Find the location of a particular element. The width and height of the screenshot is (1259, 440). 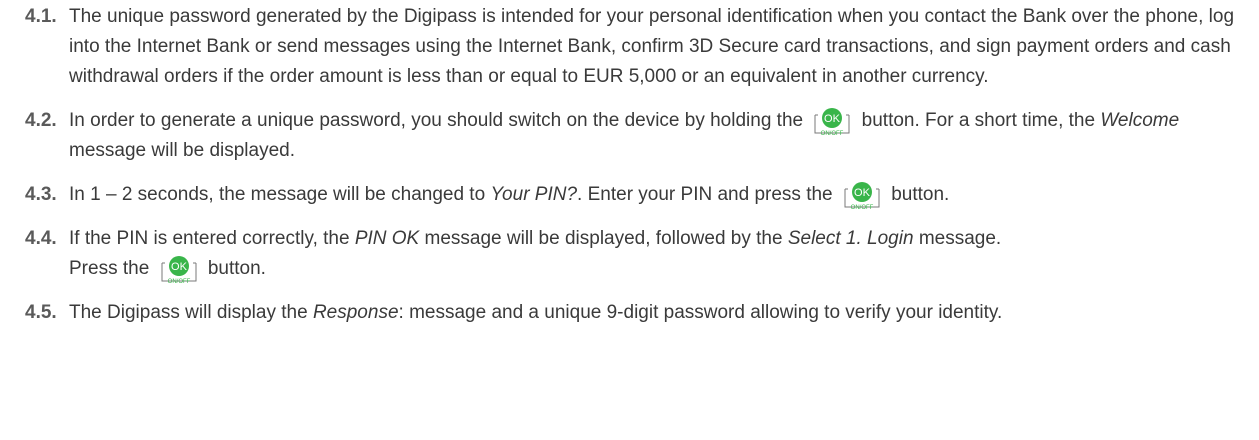

item-number: 4.3. is located at coordinates (41, 194).